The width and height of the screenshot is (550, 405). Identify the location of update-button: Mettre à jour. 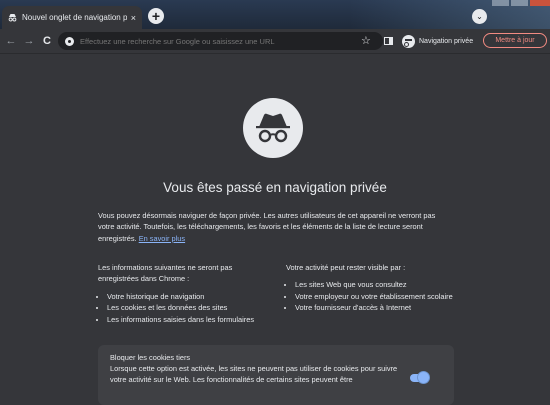
(515, 40).